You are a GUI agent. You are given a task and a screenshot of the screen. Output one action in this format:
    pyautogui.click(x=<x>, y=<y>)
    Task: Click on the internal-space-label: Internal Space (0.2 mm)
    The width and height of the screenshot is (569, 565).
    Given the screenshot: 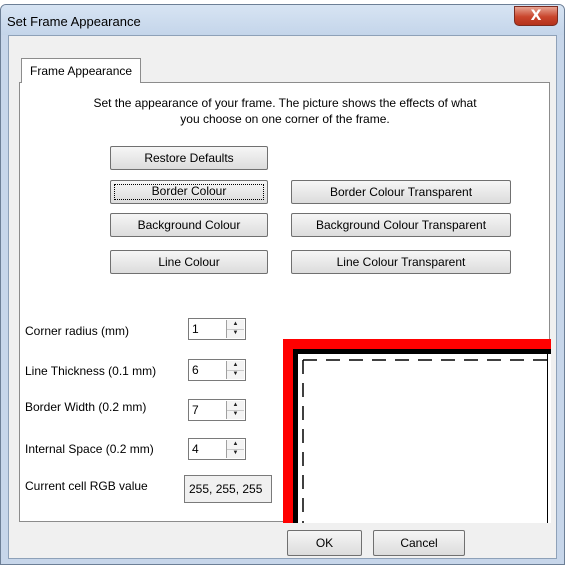 What is the action you would take?
    pyautogui.click(x=89, y=449)
    